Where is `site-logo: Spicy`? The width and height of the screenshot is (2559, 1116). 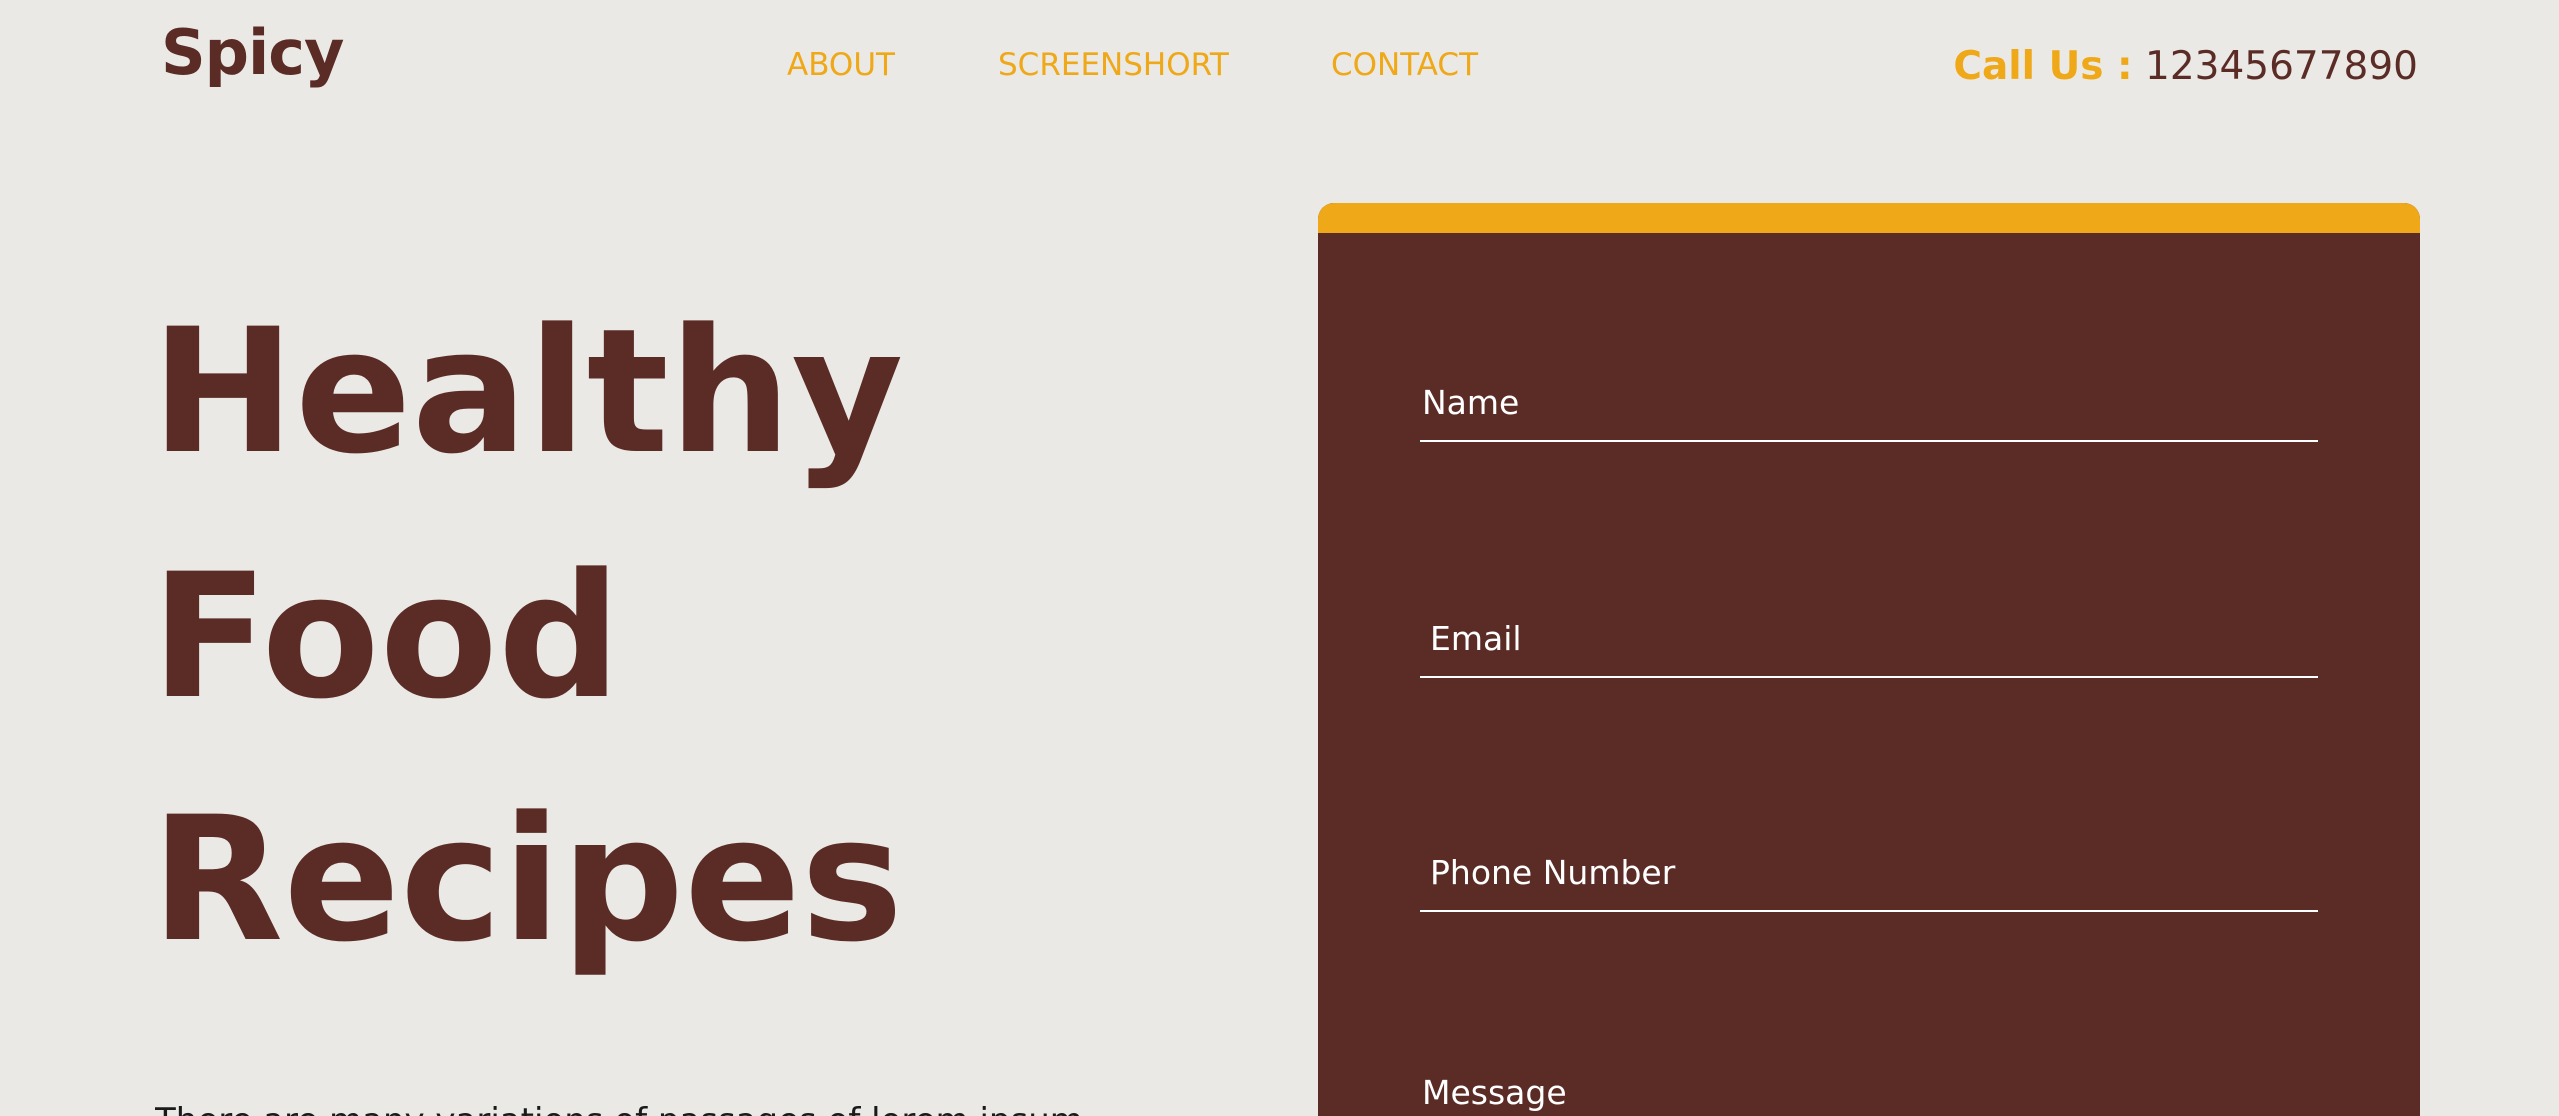 site-logo: Spicy is located at coordinates (252, 53).